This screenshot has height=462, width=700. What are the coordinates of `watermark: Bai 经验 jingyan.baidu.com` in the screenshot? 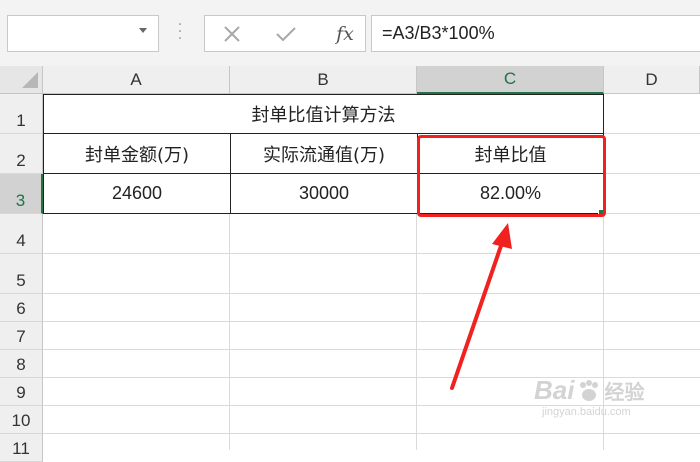 It's located at (614, 405).